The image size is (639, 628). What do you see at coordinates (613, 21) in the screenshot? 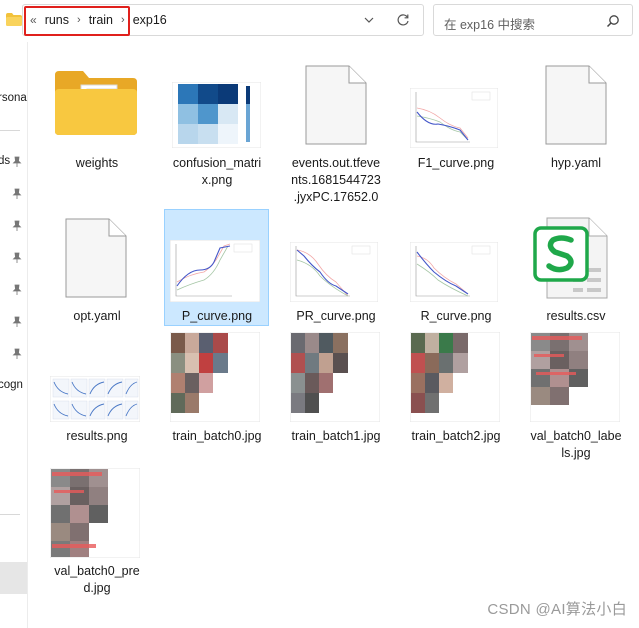
I see `search-icon` at bounding box center [613, 21].